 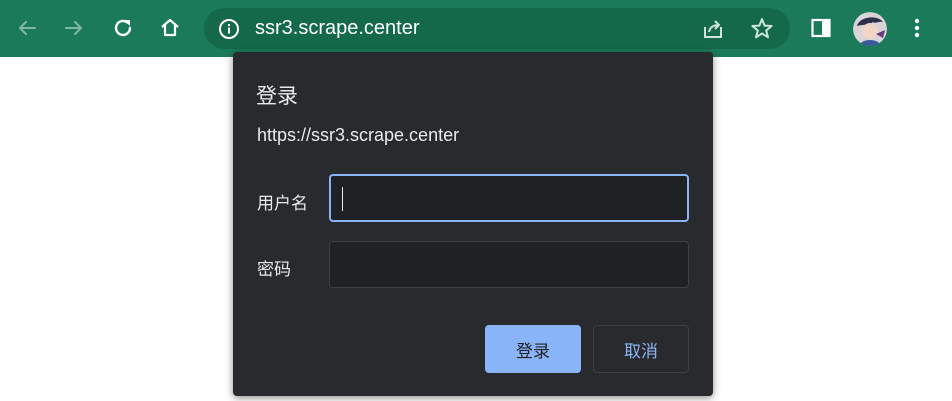 What do you see at coordinates (274, 270) in the screenshot?
I see `password-label: 密码` at bounding box center [274, 270].